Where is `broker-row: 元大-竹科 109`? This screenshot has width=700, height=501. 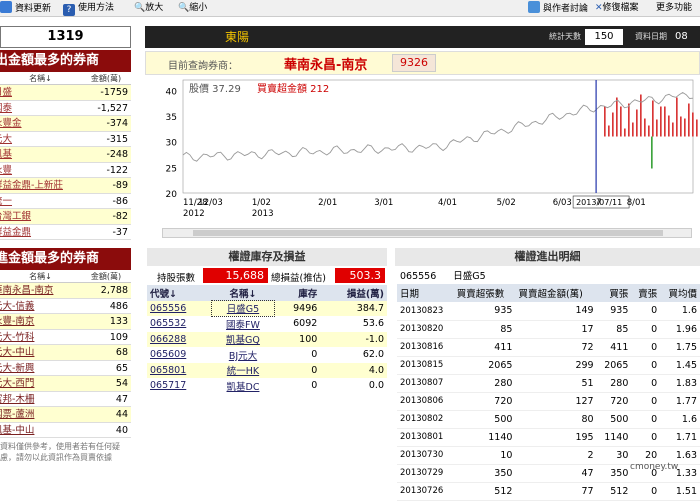
broker-row: 元大-竹科 109 is located at coordinates (65, 337).